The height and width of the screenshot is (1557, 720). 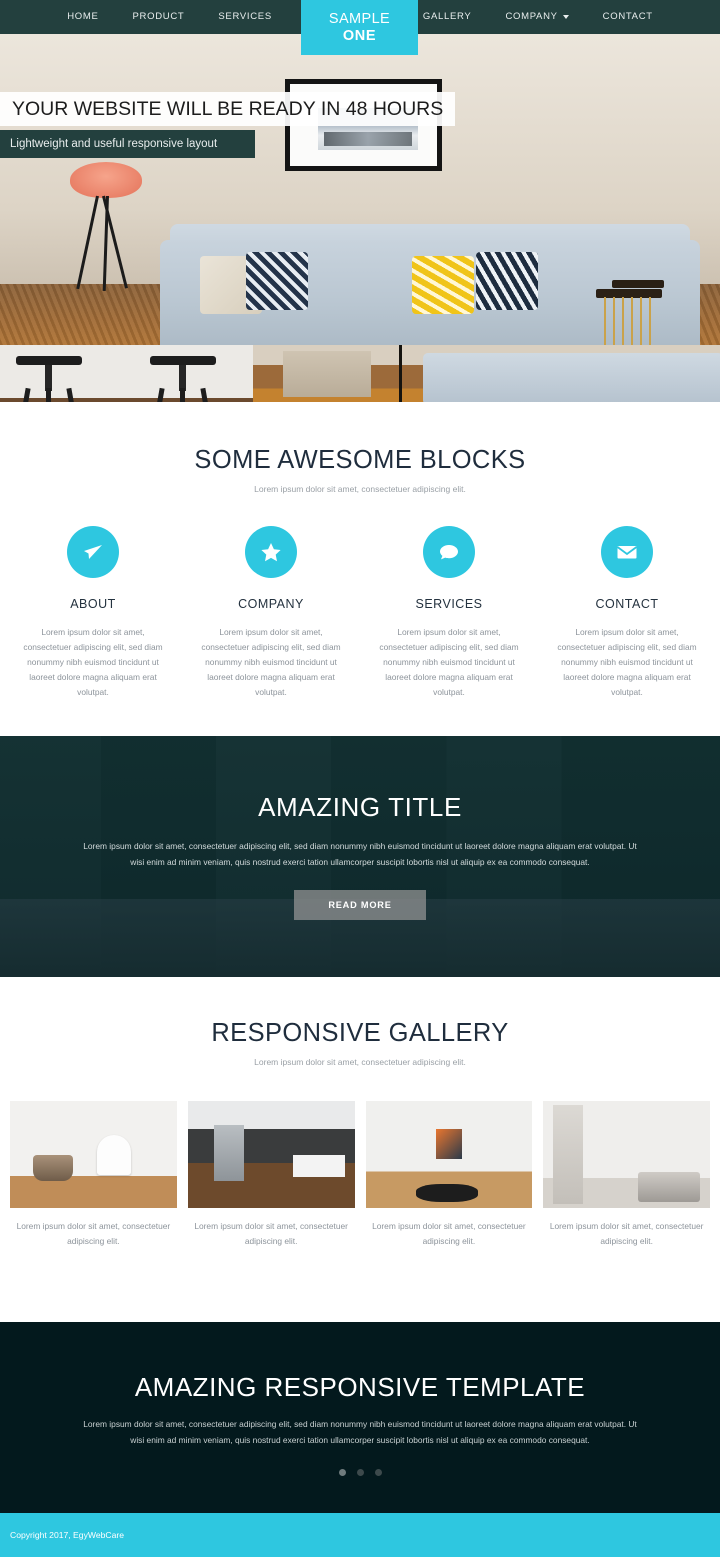 I want to click on hero-side-table, so click(x=638, y=284).